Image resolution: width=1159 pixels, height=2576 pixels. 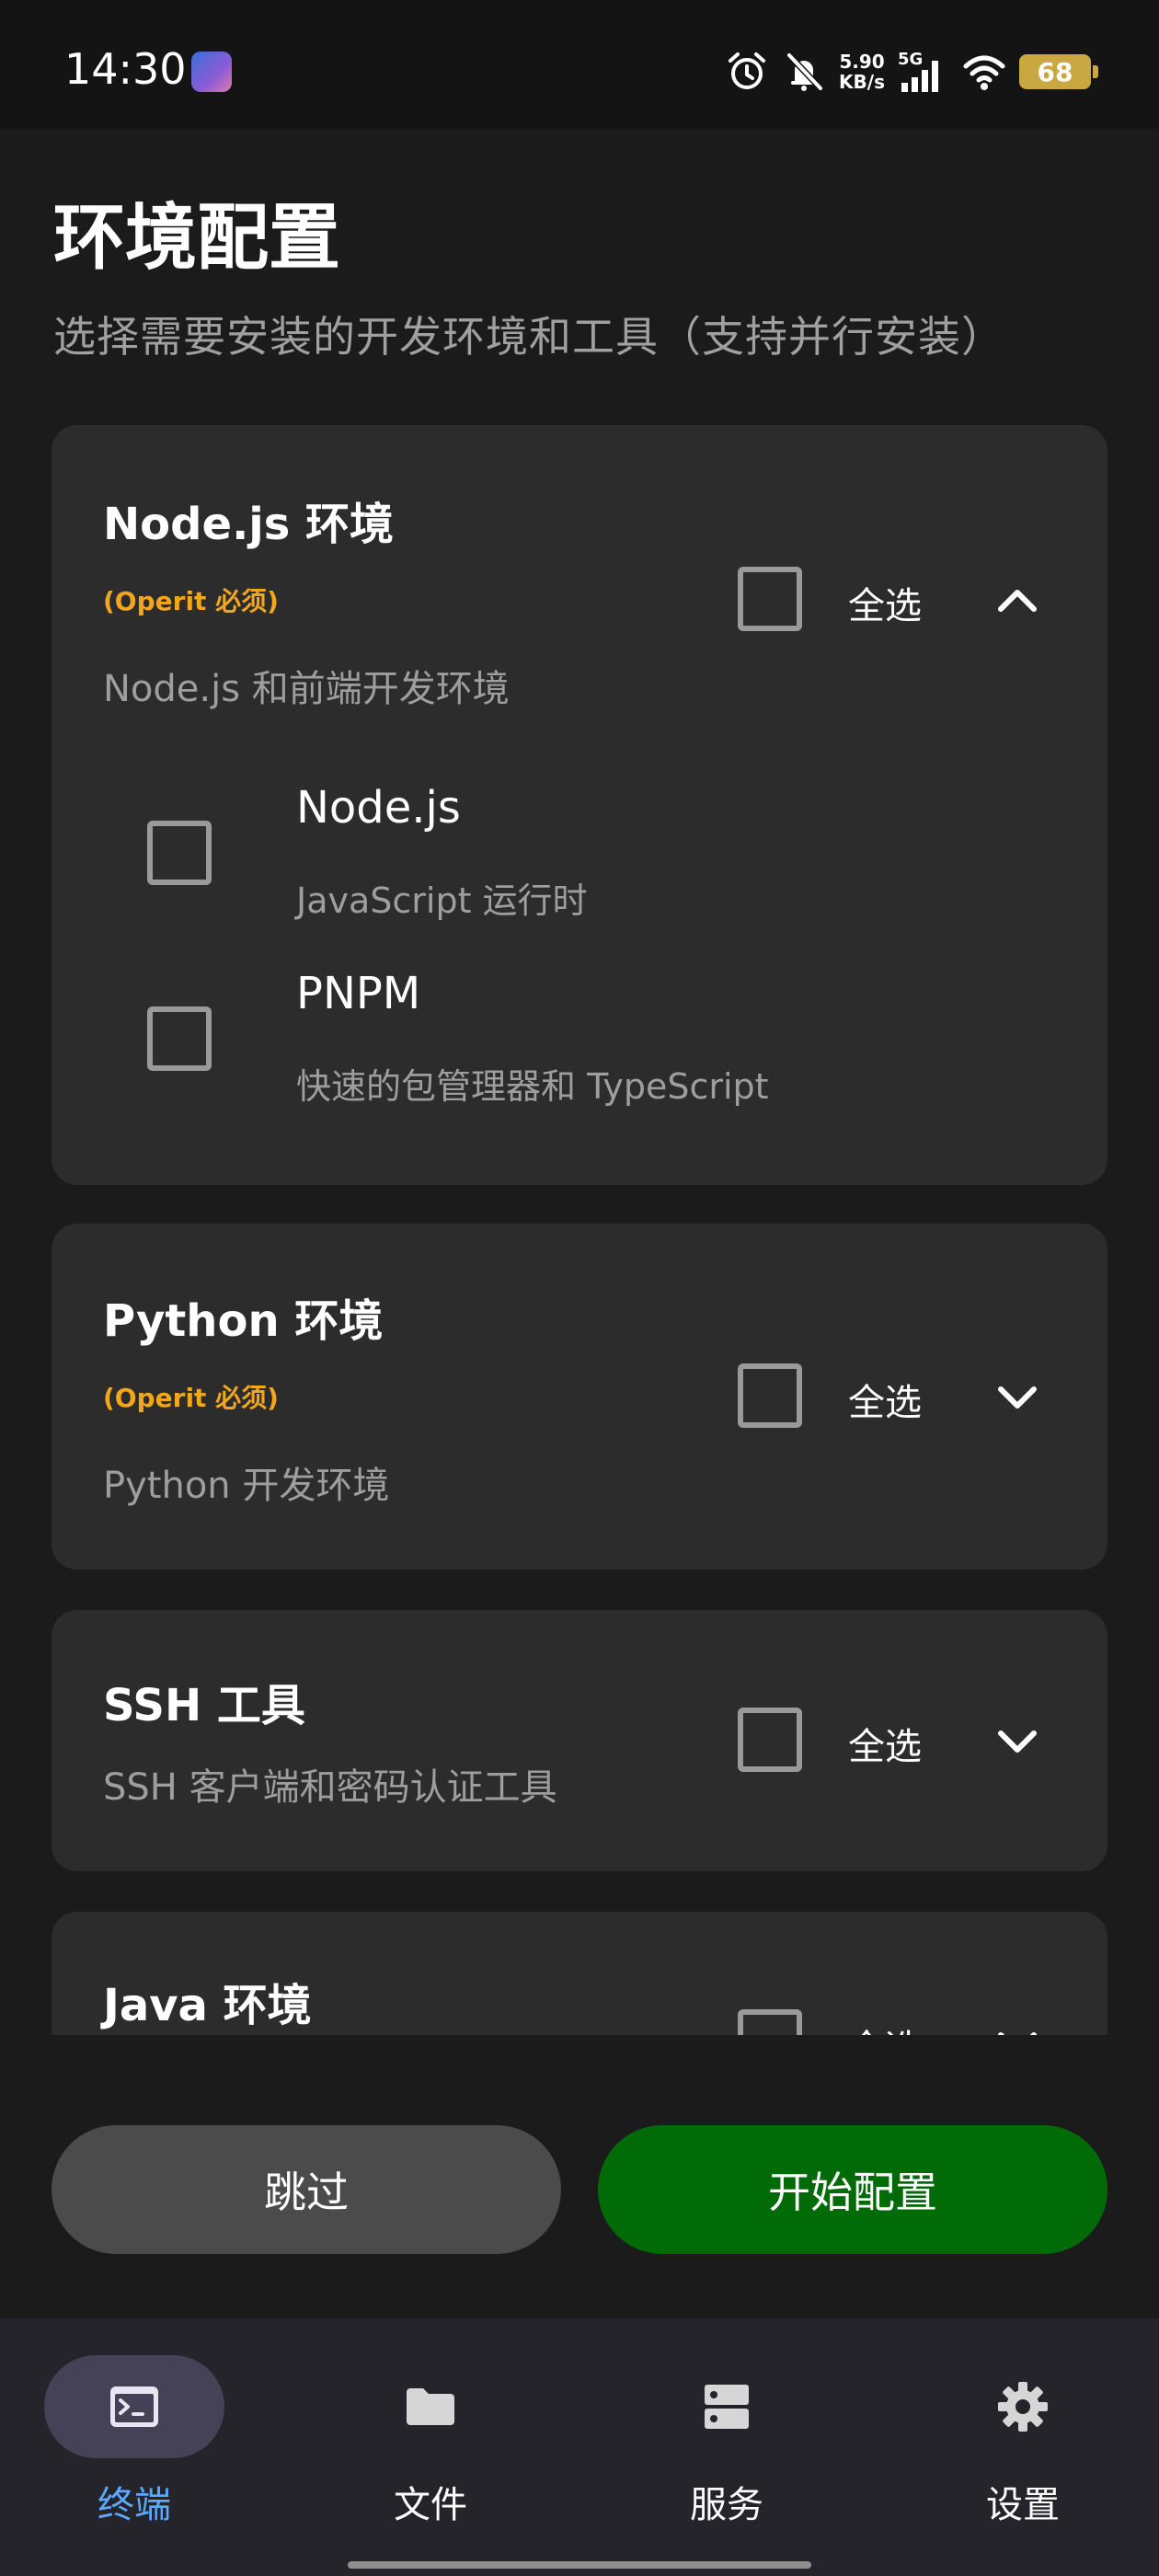 I want to click on card-description: Node.js 和前端开发环境, so click(x=306, y=689).